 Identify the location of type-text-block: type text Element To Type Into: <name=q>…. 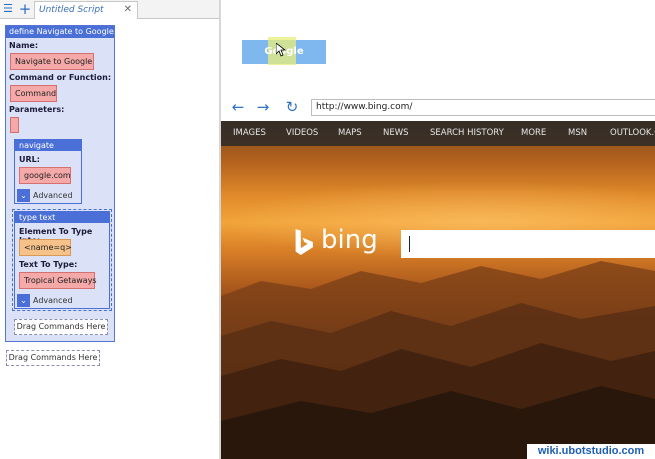
(62, 260).